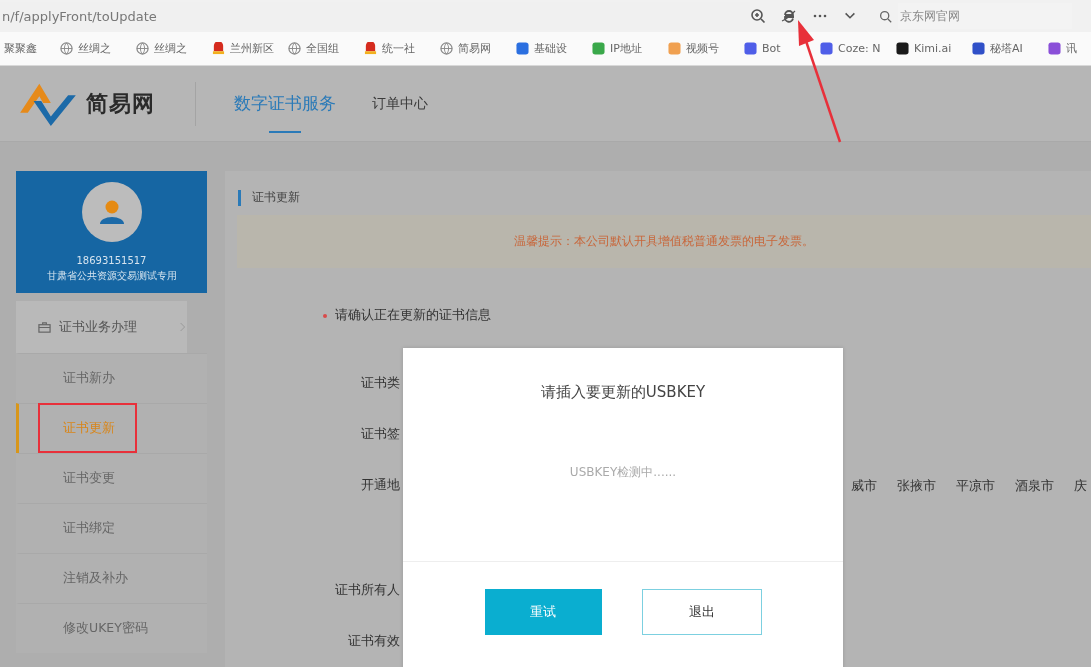 The width and height of the screenshot is (1091, 667). Describe the element at coordinates (771, 48) in the screenshot. I see `bookmark-link: Bot` at that location.